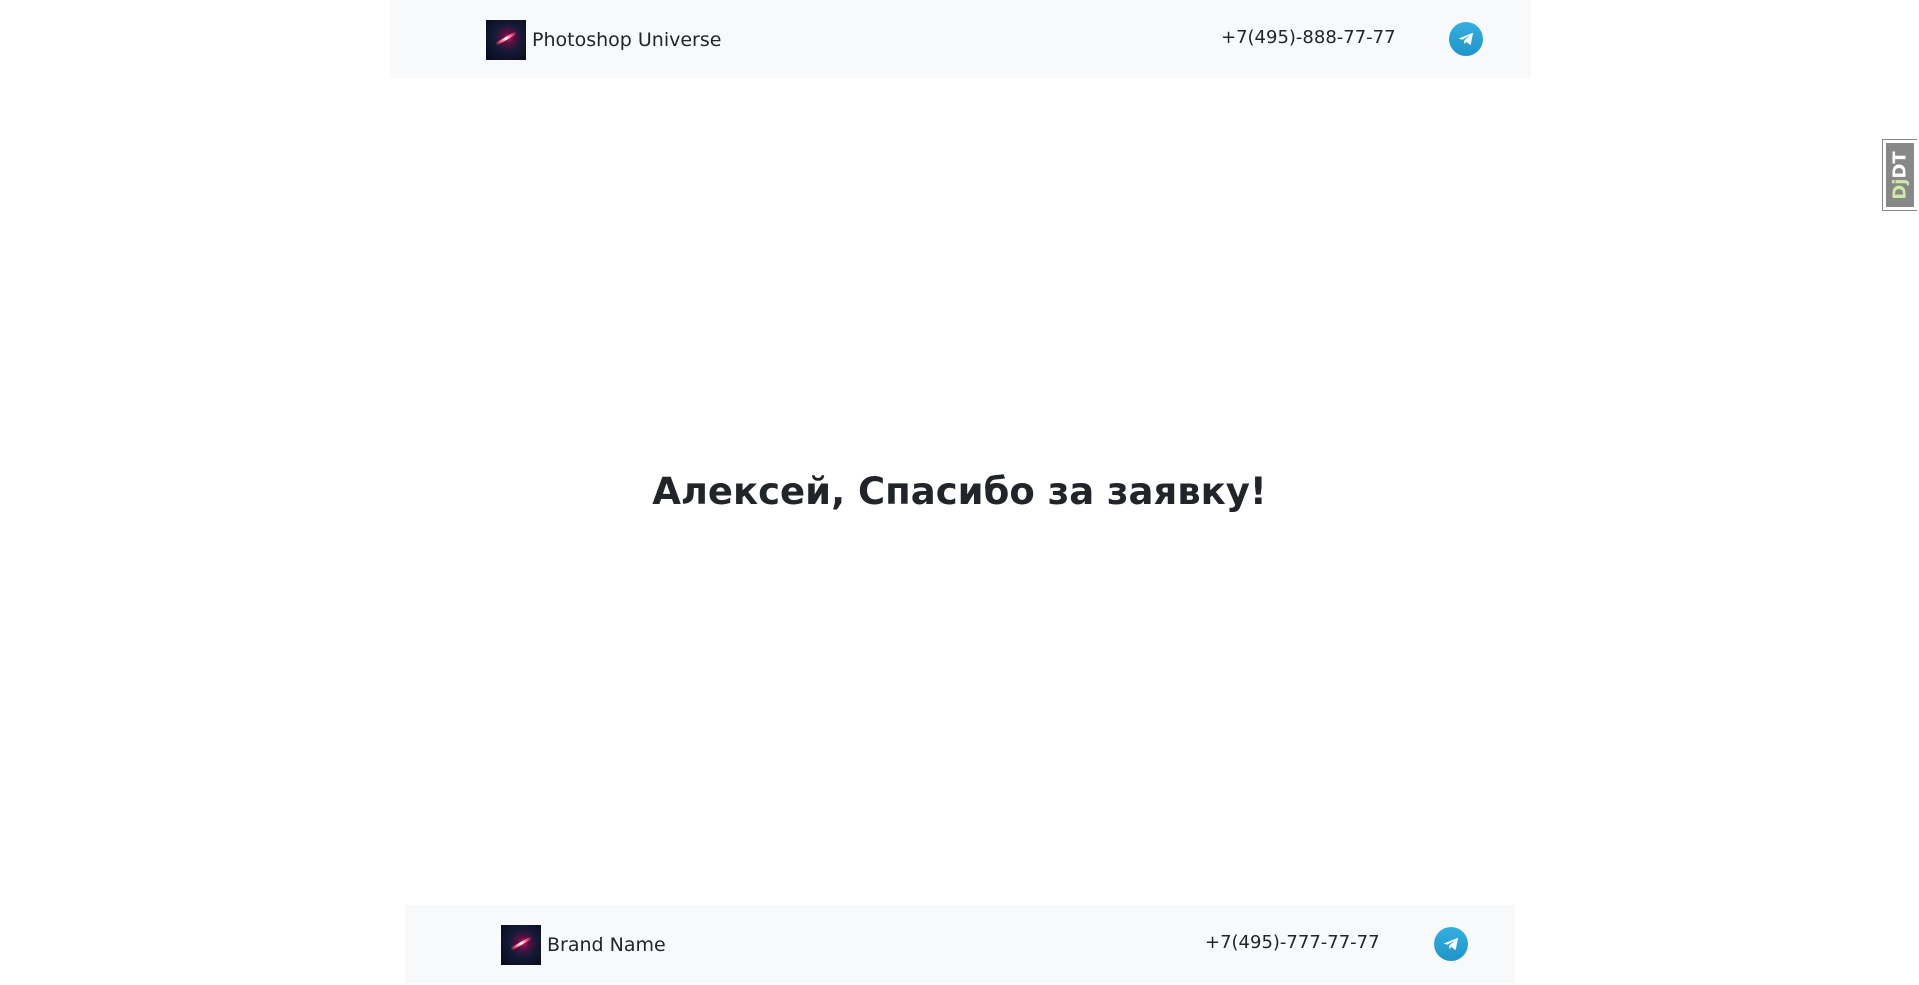 The image size is (1919, 985). Describe the element at coordinates (1308, 37) in the screenshot. I see `header-phone: +7(495)-888-77-77` at that location.